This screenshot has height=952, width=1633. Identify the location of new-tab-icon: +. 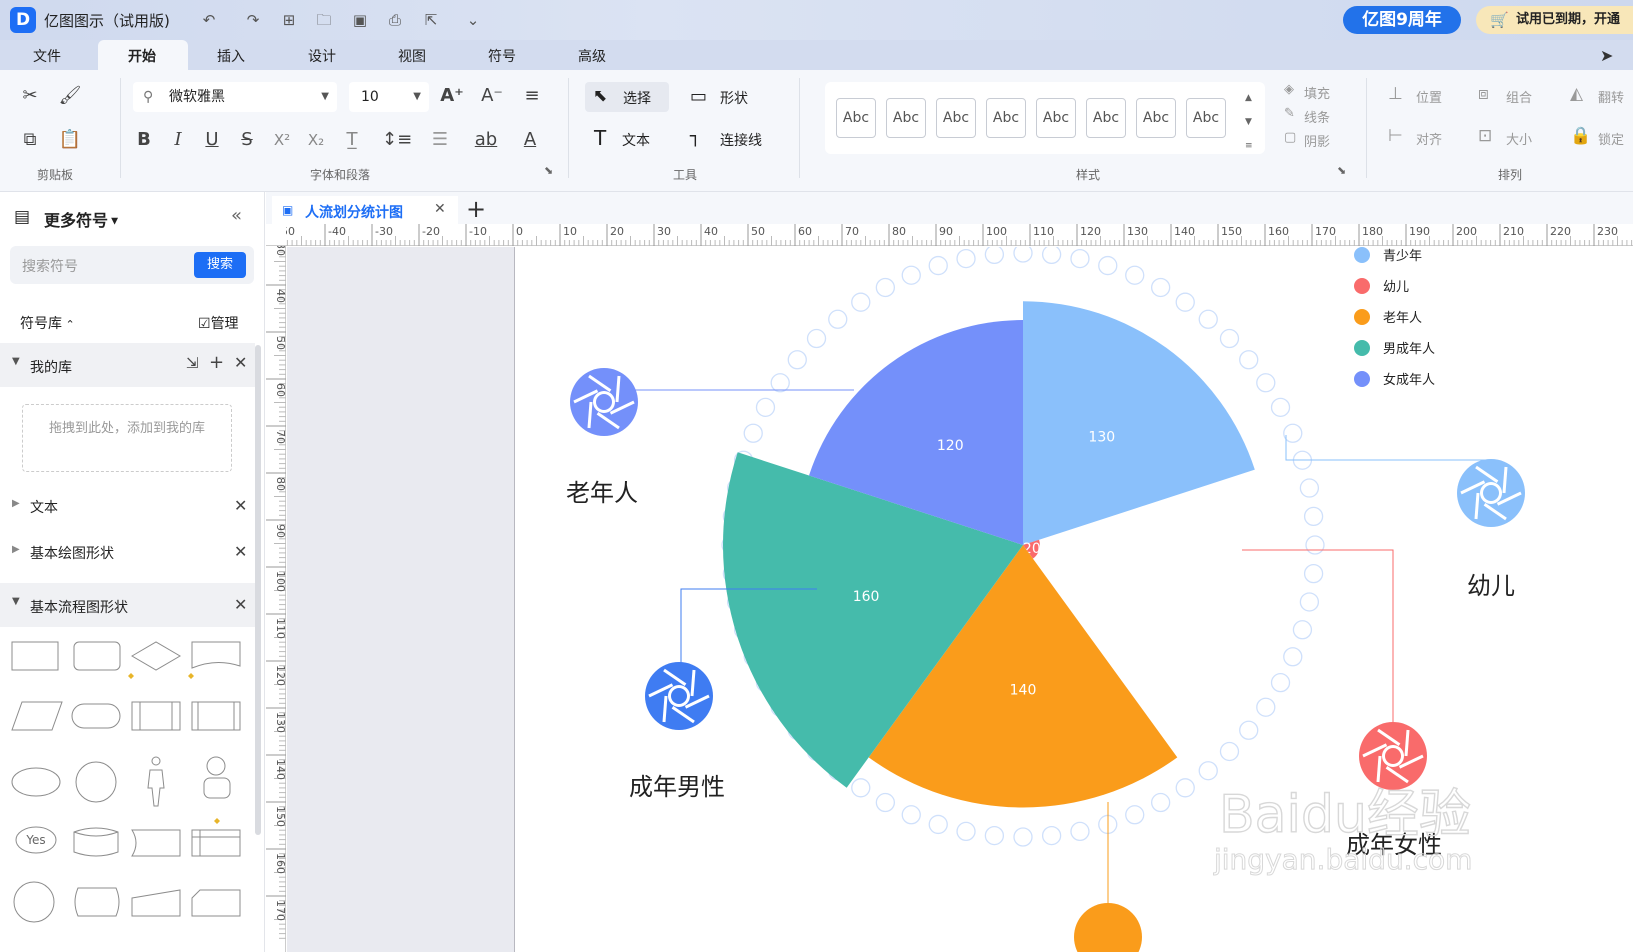
(476, 209).